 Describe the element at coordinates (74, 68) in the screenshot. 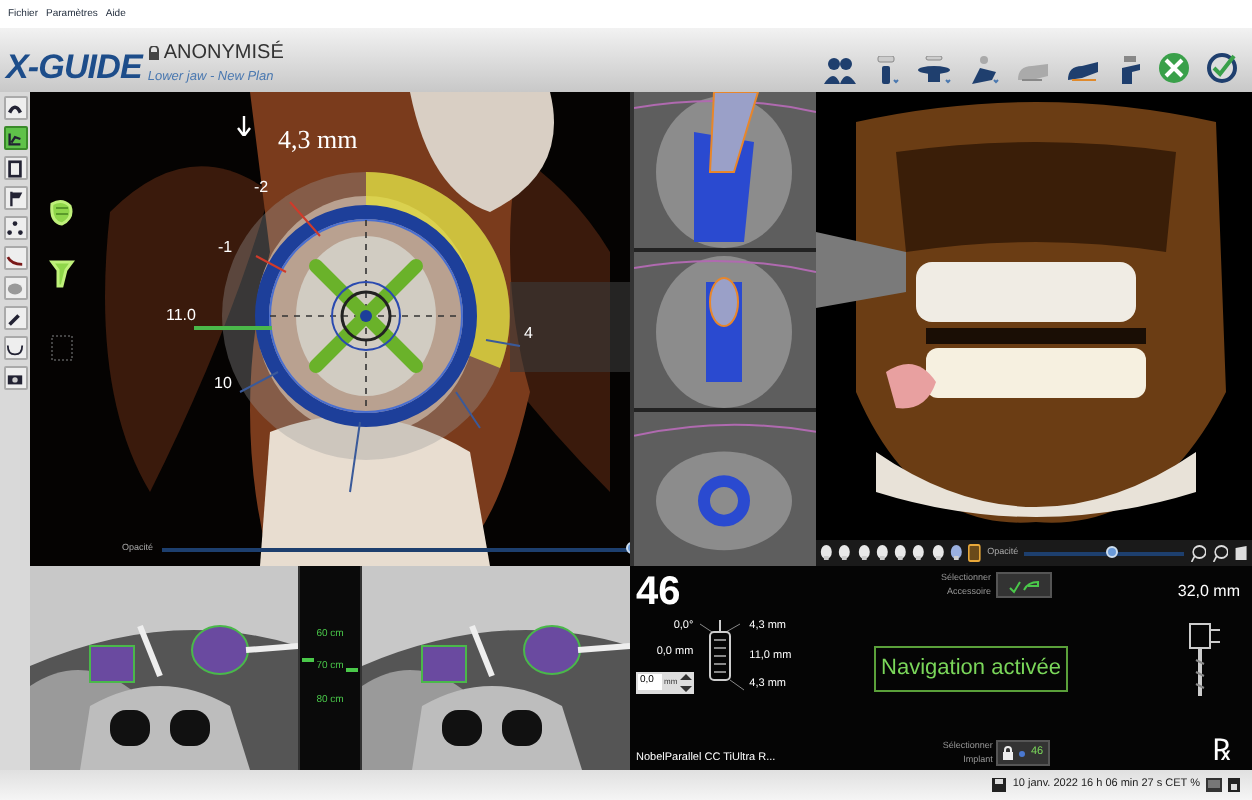

I see `logo: X-GUIDE` at that location.